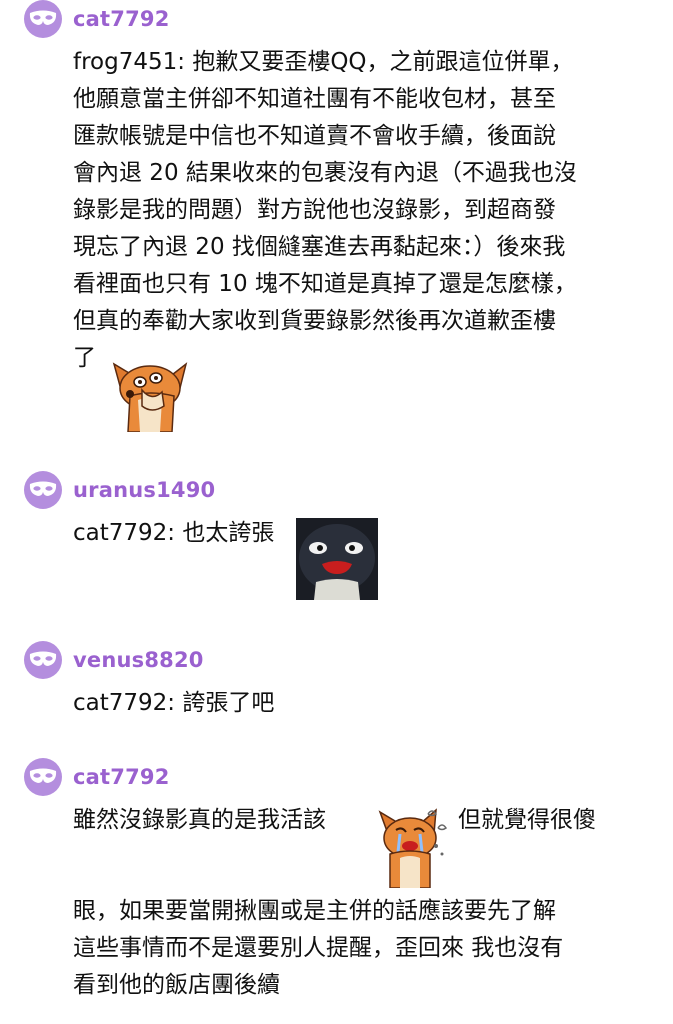 The width and height of the screenshot is (673, 1024). I want to click on comment-text: cat7792: 誇張了吧, so click(363, 703).